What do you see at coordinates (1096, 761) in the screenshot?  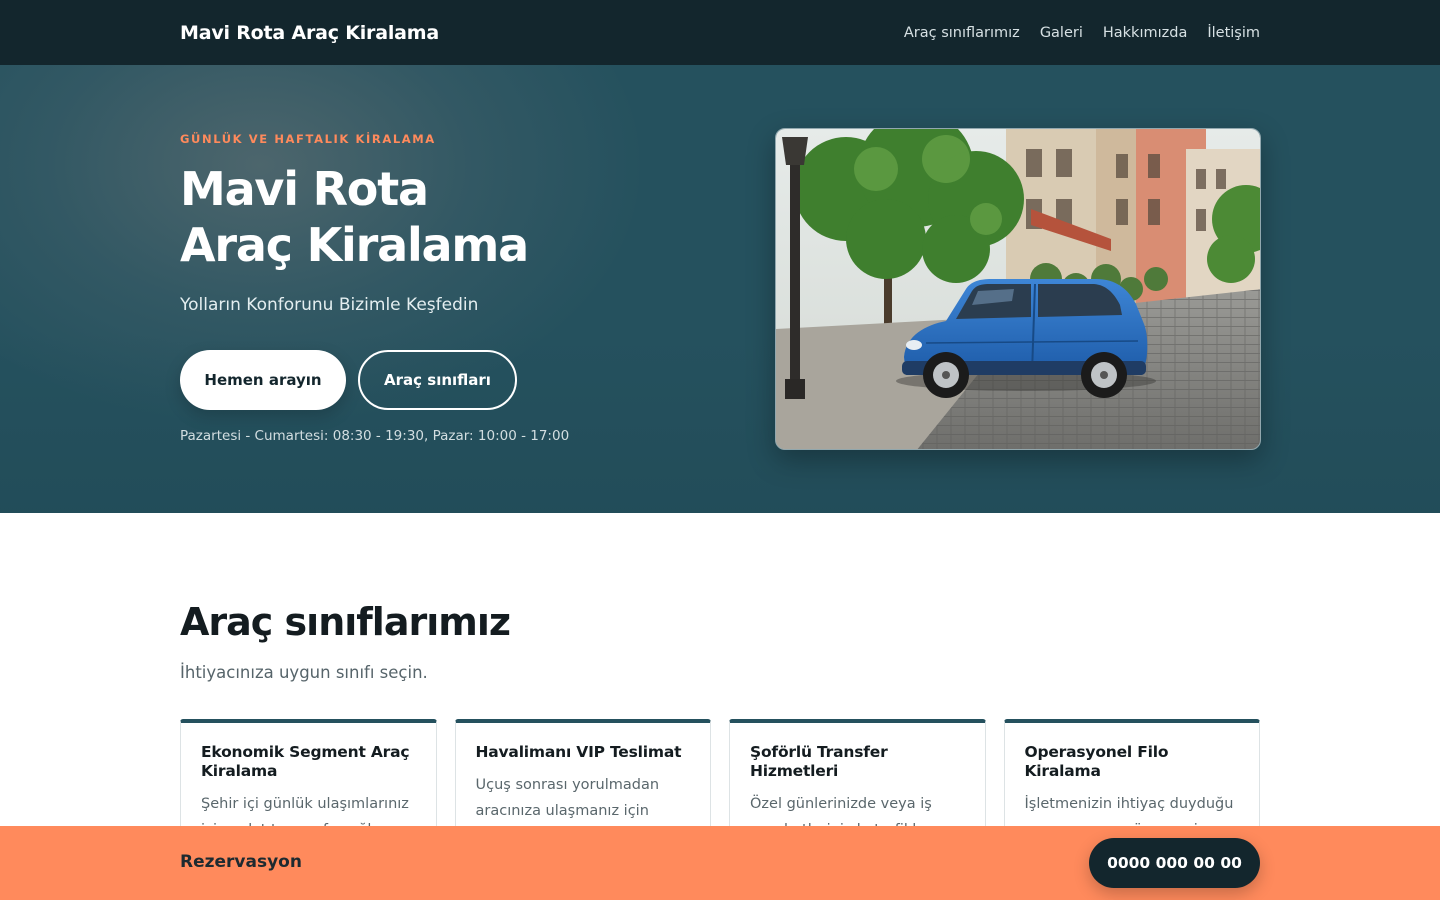 I see `card-title: Operasyonel Filo Kiralama` at bounding box center [1096, 761].